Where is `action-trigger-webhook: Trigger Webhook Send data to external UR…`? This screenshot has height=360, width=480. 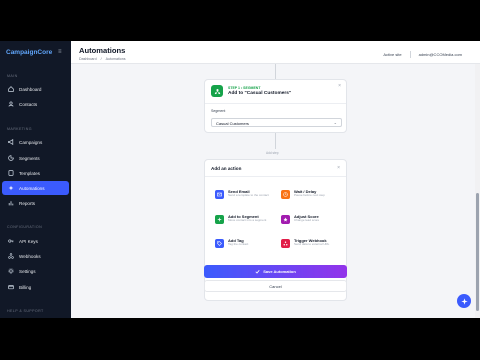
action-trigger-webhook: Trigger Webhook Send data to external UR… is located at coordinates (309, 246).